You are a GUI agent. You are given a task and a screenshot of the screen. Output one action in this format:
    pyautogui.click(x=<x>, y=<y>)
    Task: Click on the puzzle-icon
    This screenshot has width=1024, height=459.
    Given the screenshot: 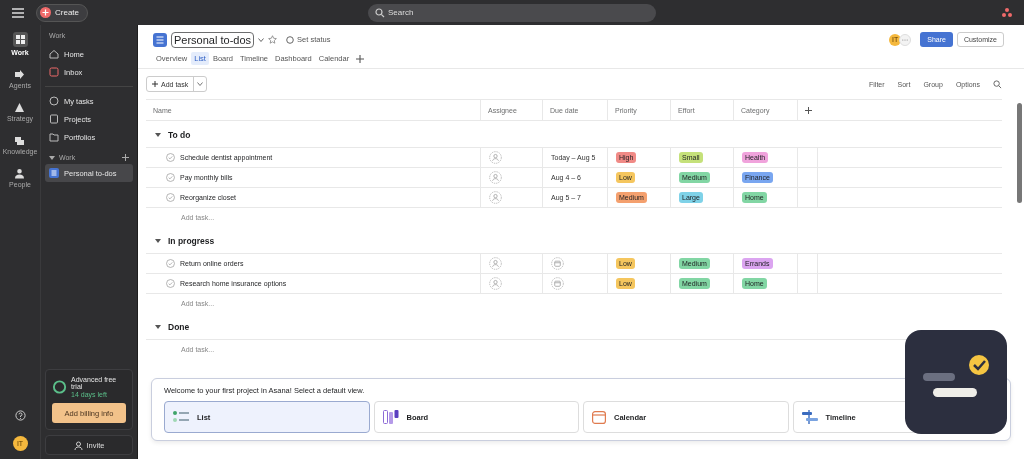 What is the action you would take?
    pyautogui.click(x=20, y=140)
    